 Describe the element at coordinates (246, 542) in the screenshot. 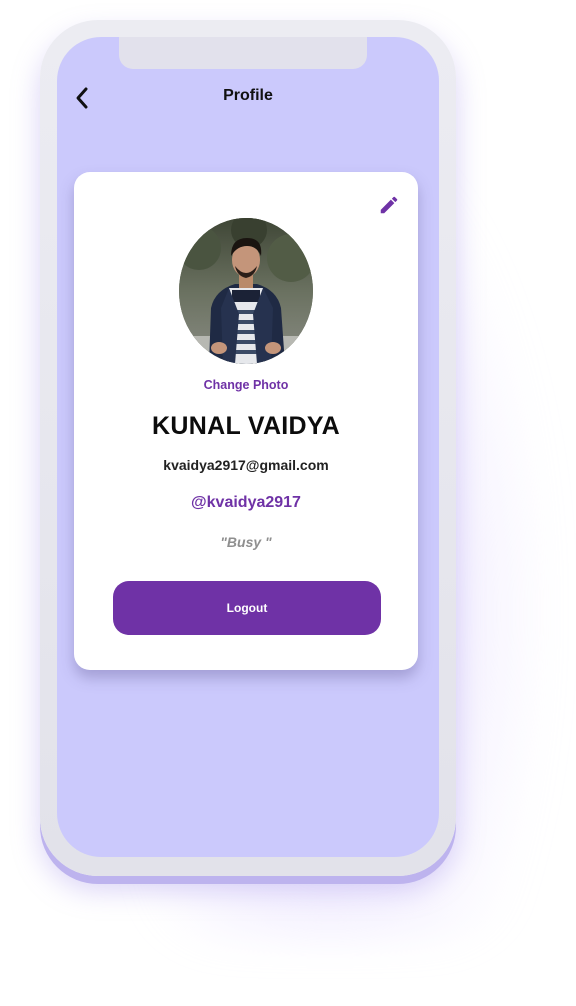

I see `profile-status: "Busy "` at that location.